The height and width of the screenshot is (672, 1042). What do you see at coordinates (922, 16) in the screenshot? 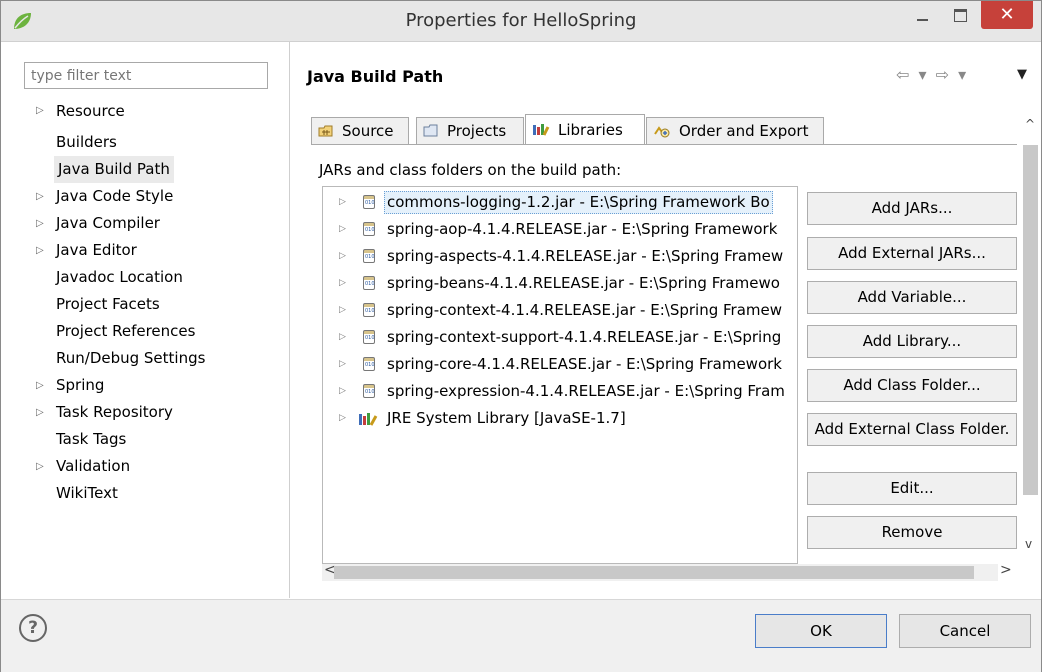
I see `minimize-button` at bounding box center [922, 16].